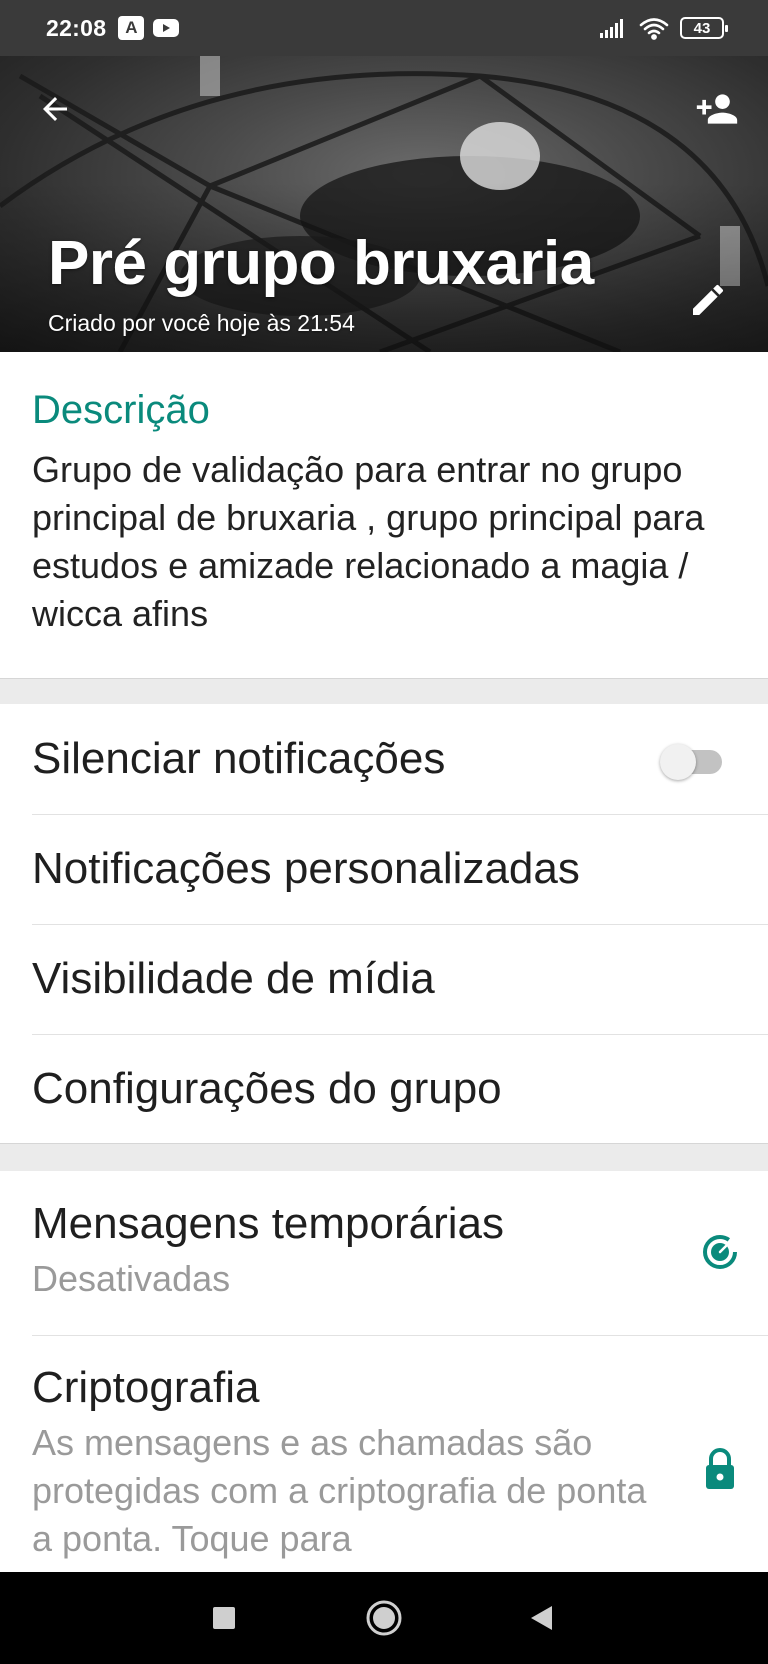 The height and width of the screenshot is (1664, 768). What do you see at coordinates (267, 1088) in the screenshot?
I see `group-settings-label: Configurações do grupo` at bounding box center [267, 1088].